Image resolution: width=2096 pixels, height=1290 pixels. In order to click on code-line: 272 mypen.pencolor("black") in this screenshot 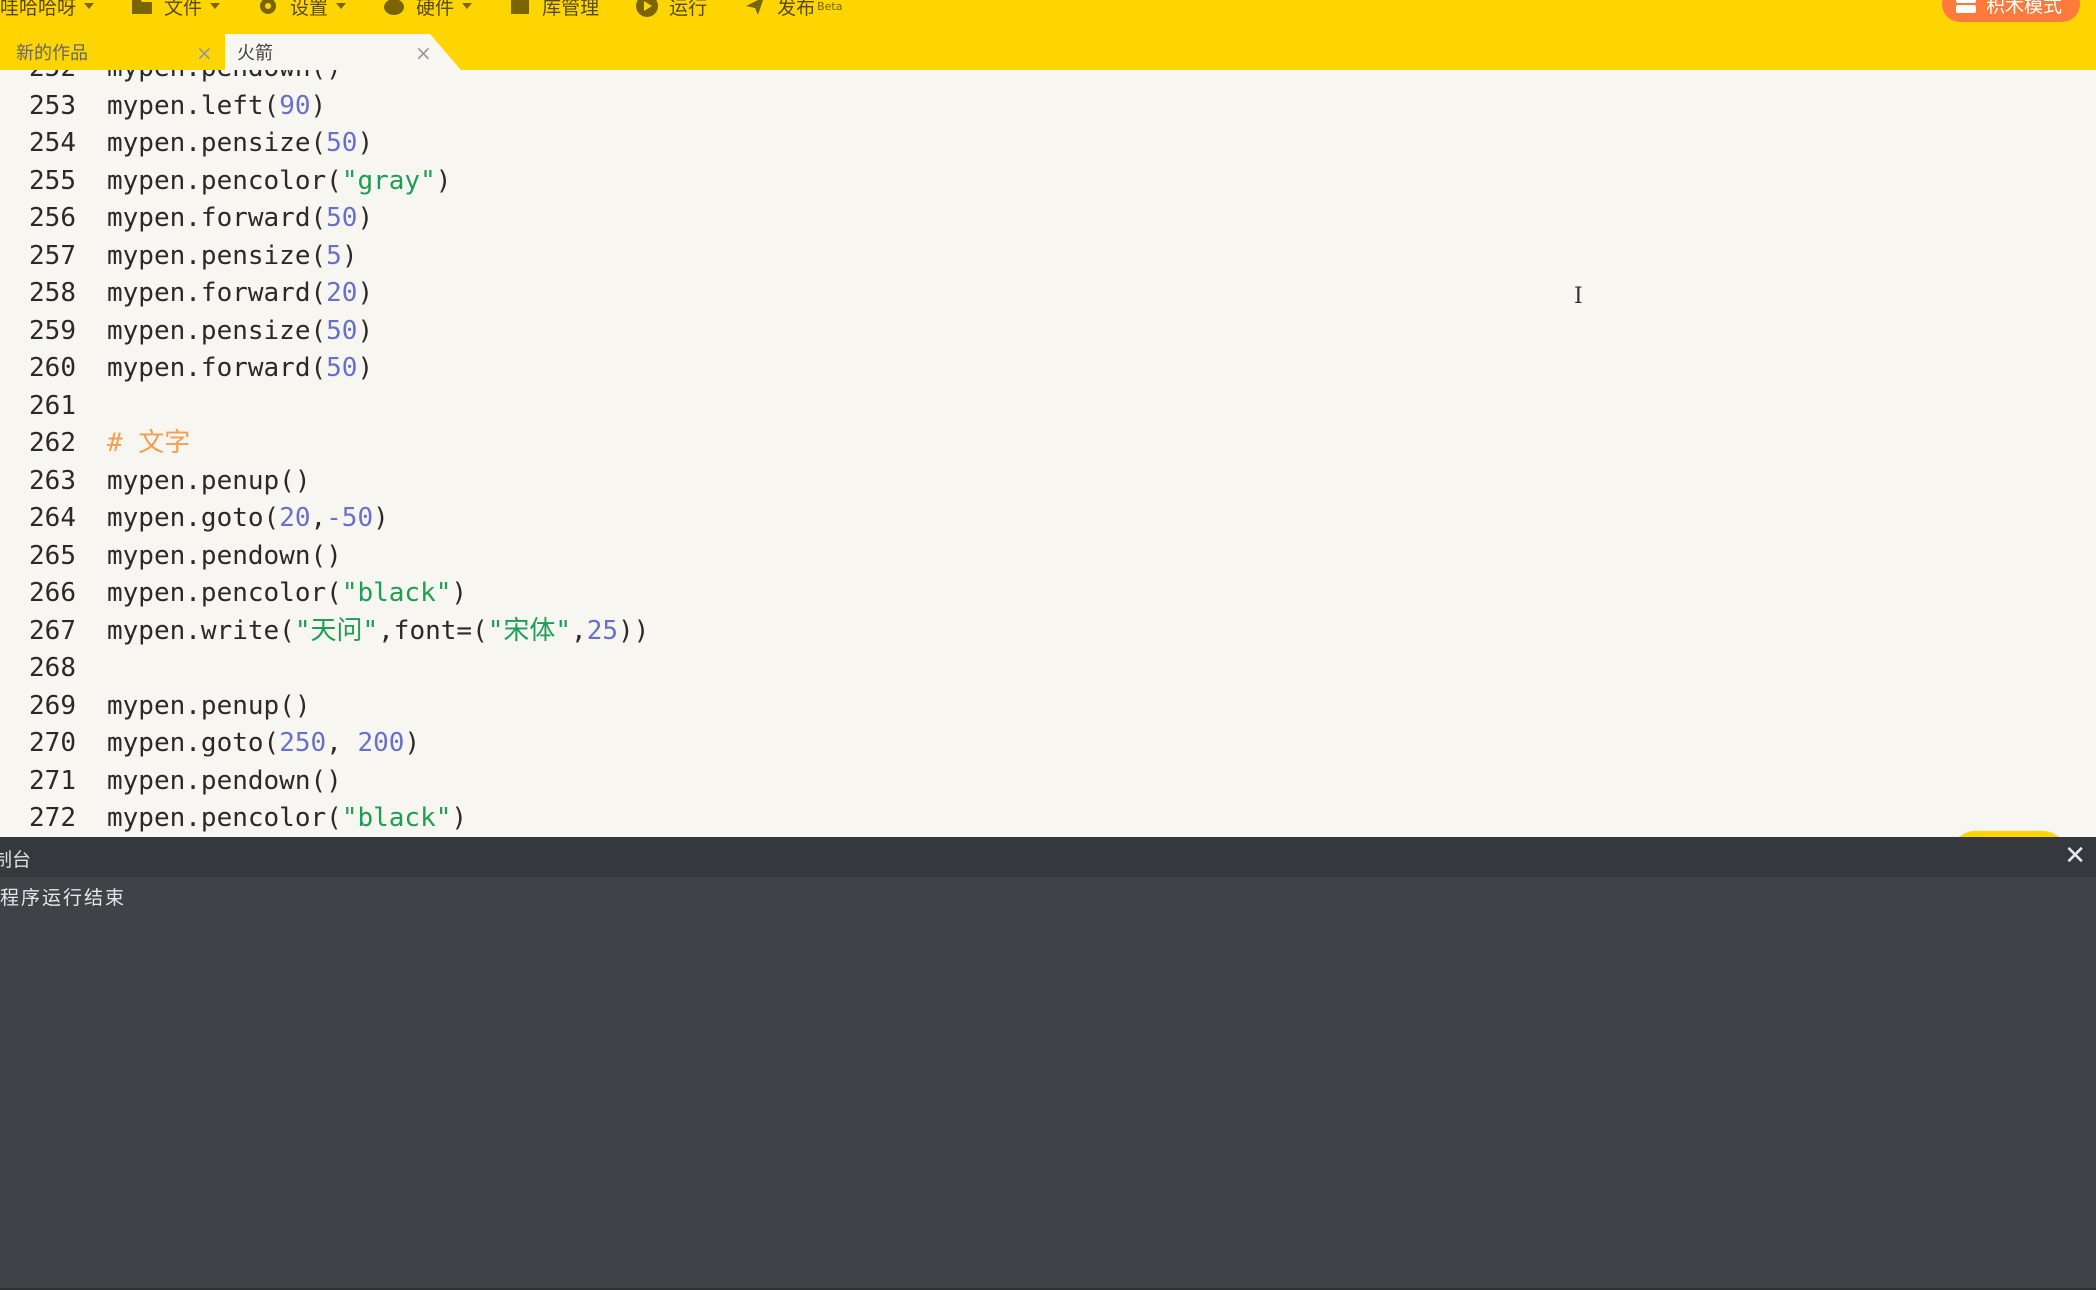, I will do `click(1048, 818)`.